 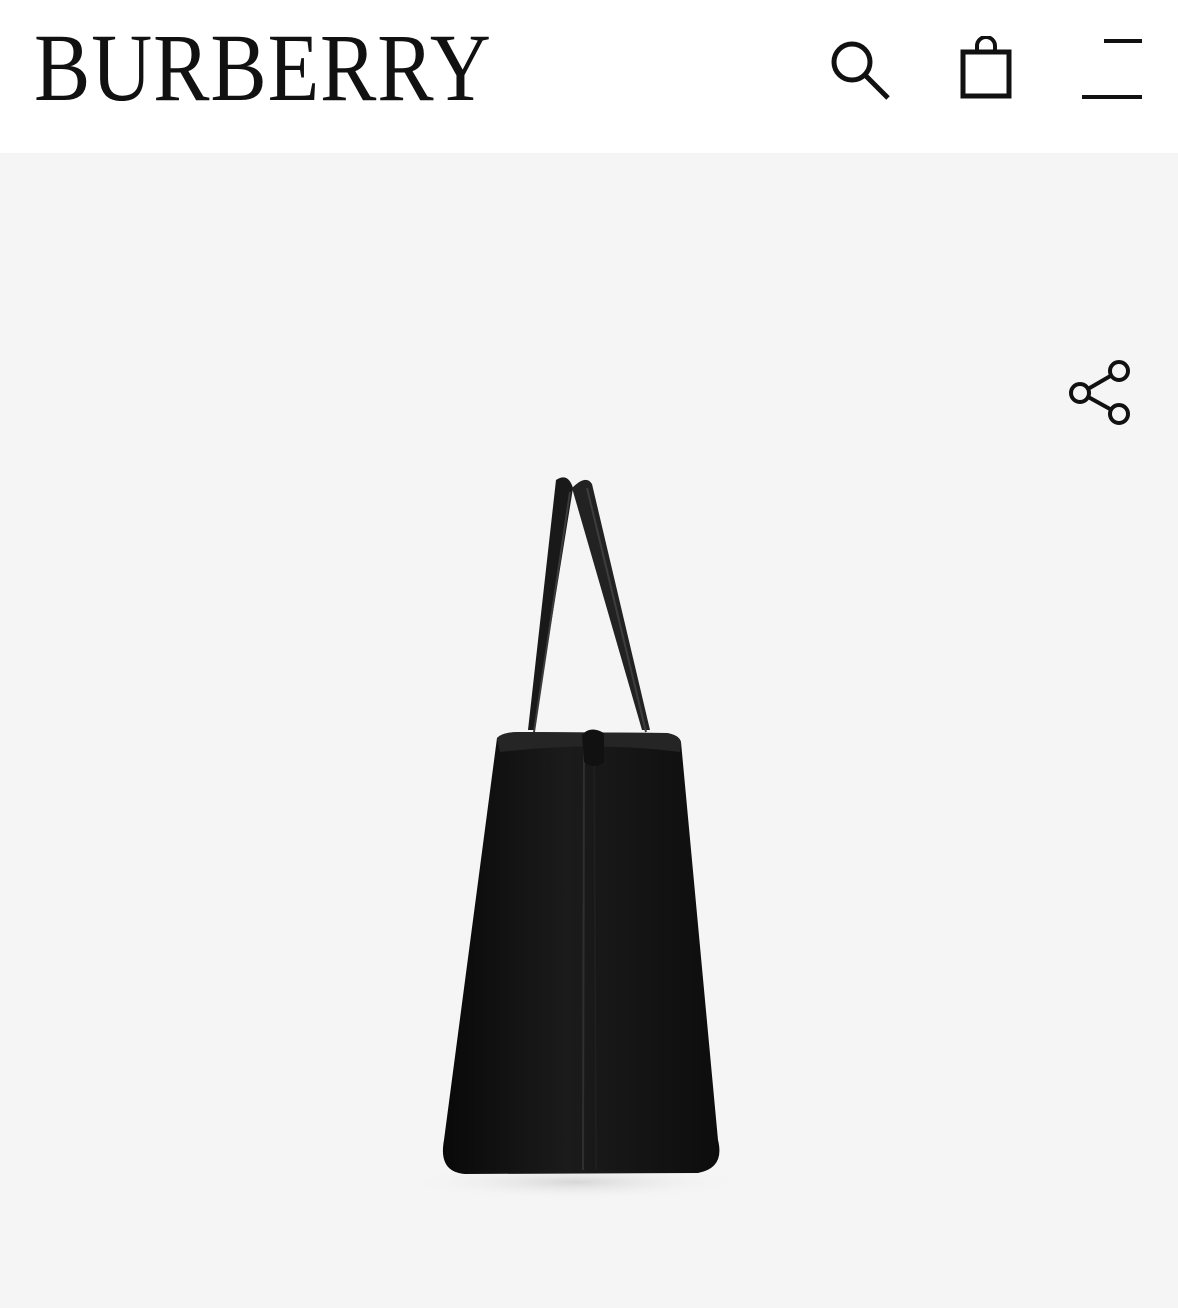 I want to click on menu-button, so click(x=1112, y=70).